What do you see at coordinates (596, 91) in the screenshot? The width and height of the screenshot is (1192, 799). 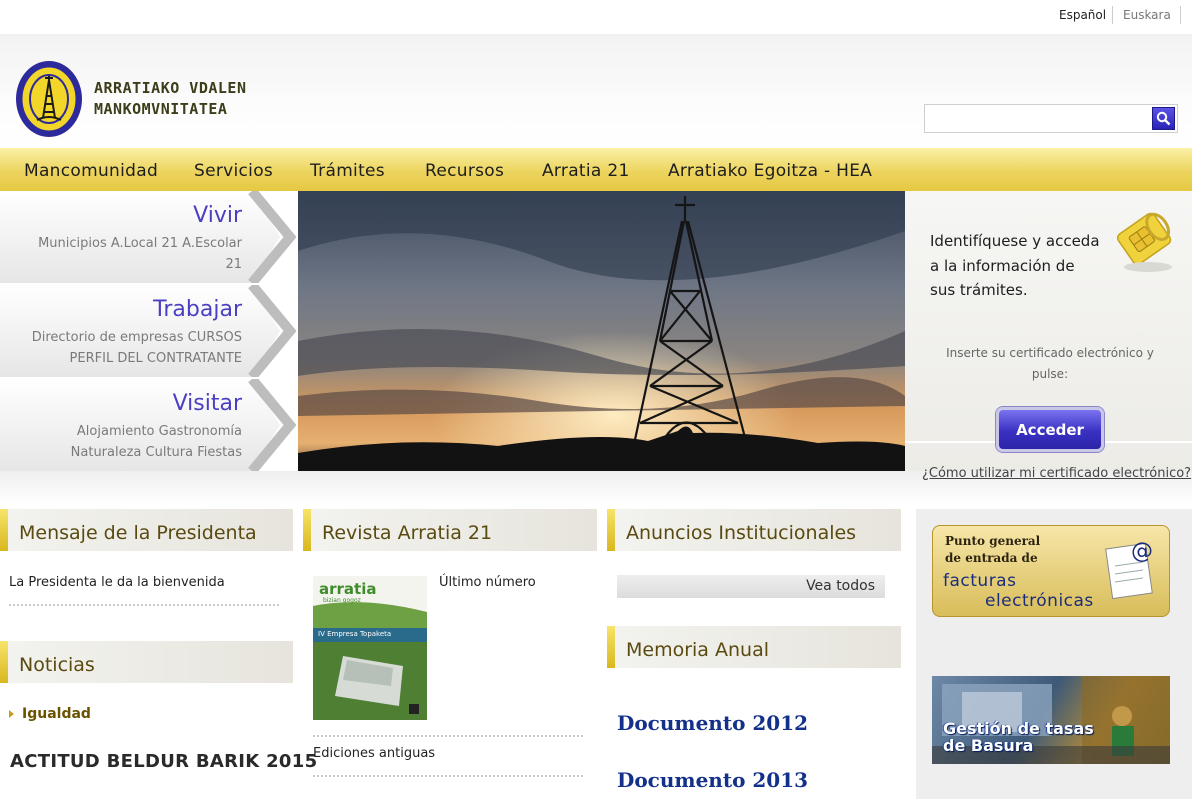 I see `header: ARRATIAKO VDALEN MANKOMVNITATEA` at bounding box center [596, 91].